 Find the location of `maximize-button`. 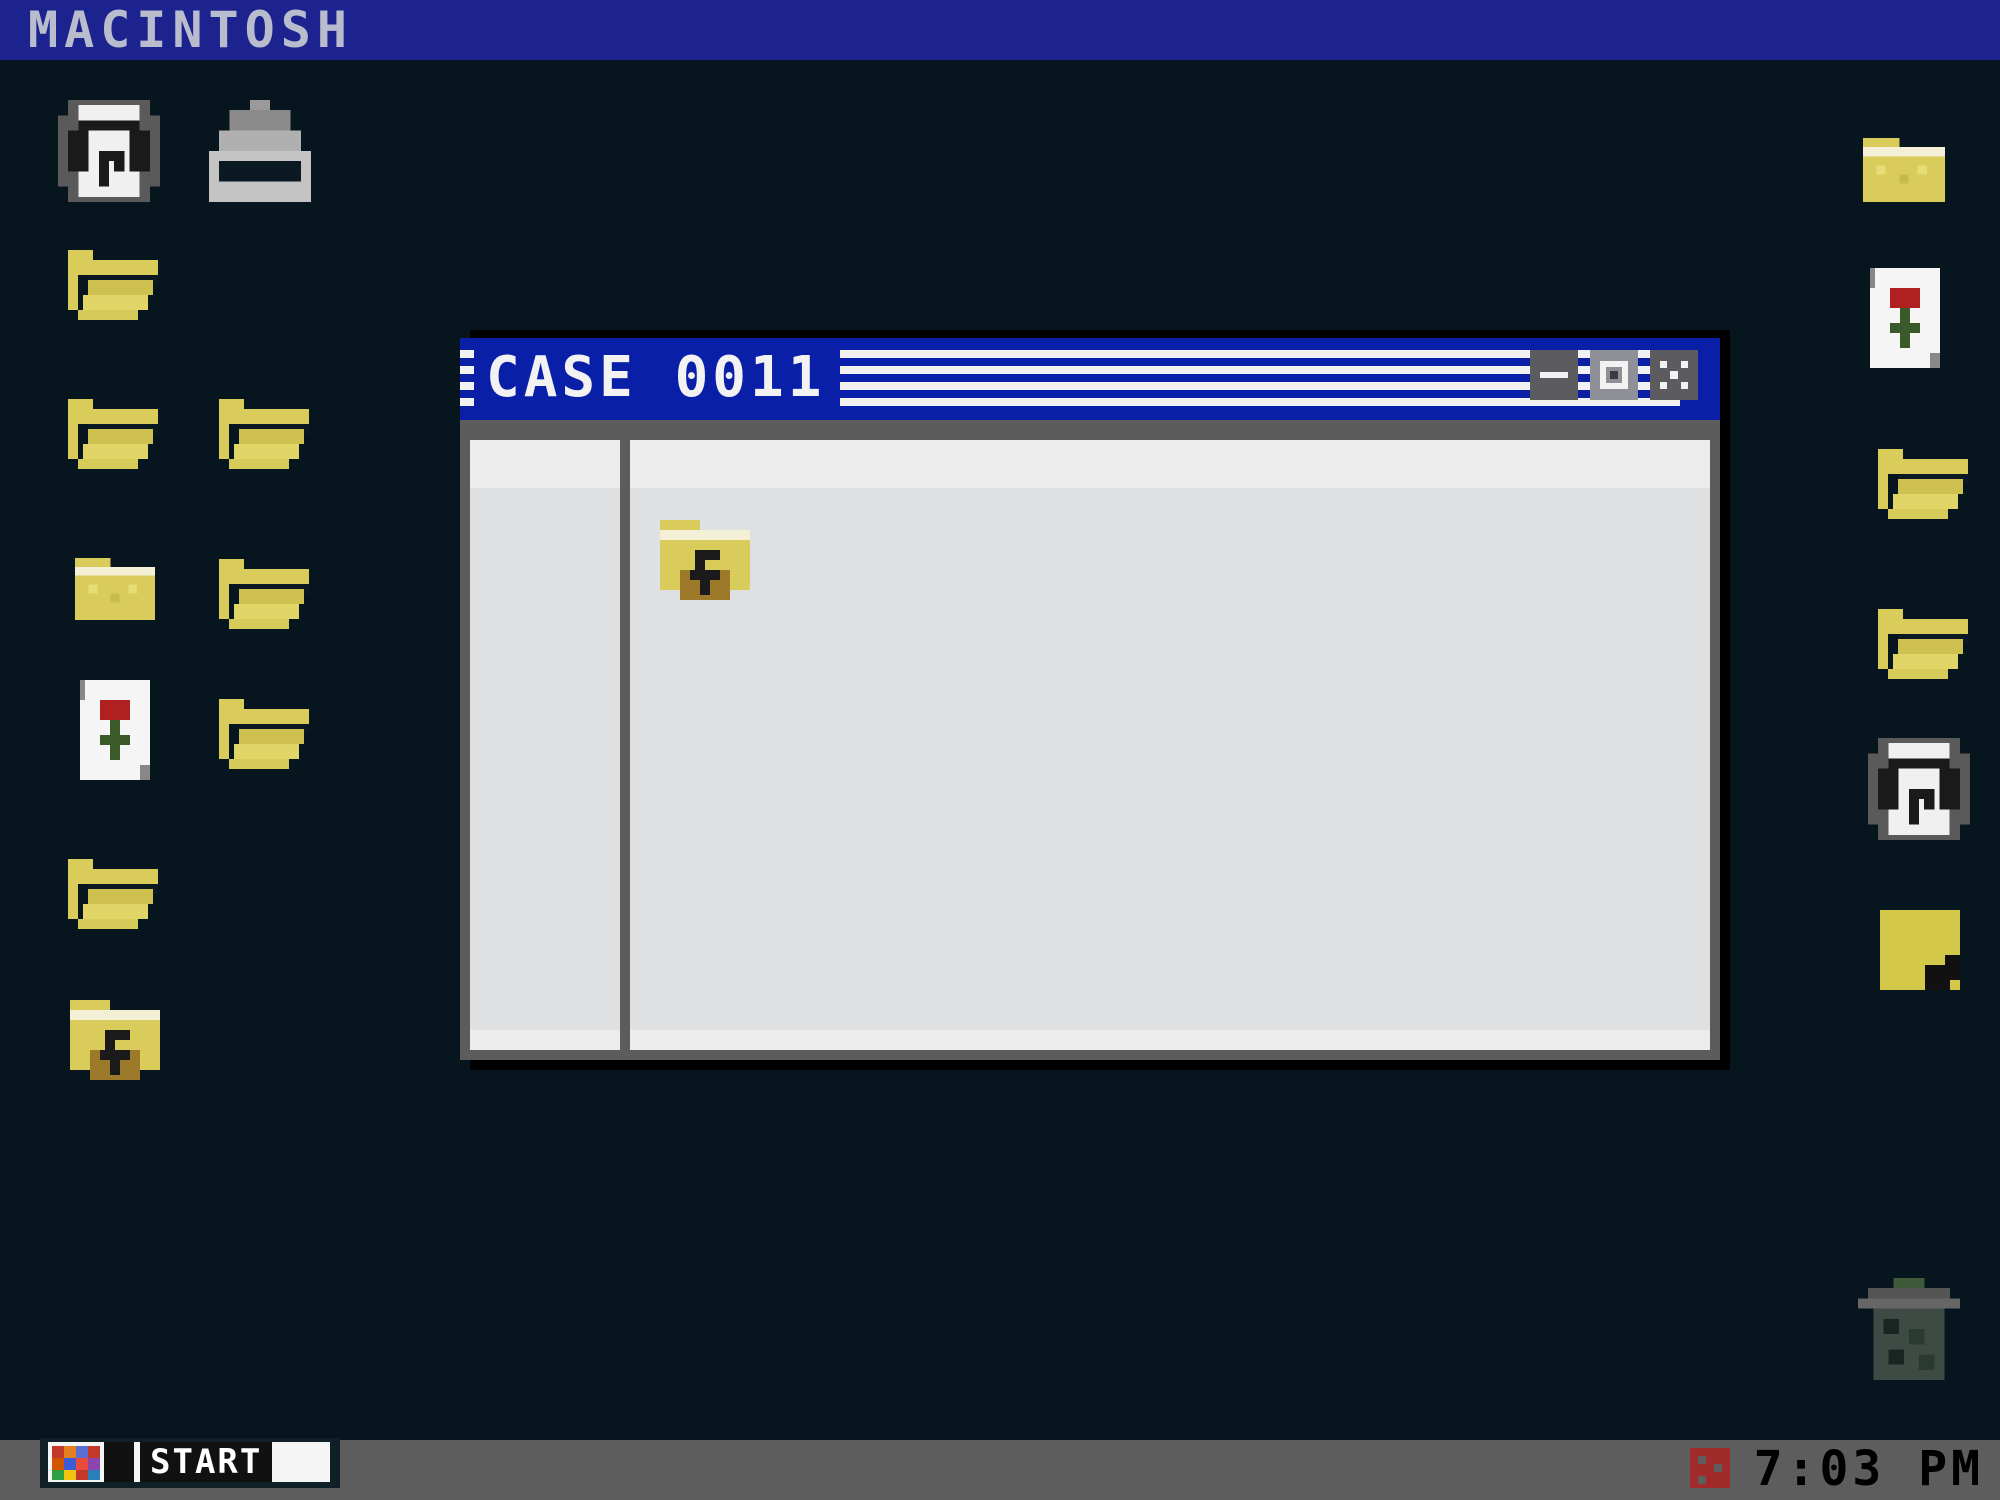

maximize-button is located at coordinates (1614, 375).